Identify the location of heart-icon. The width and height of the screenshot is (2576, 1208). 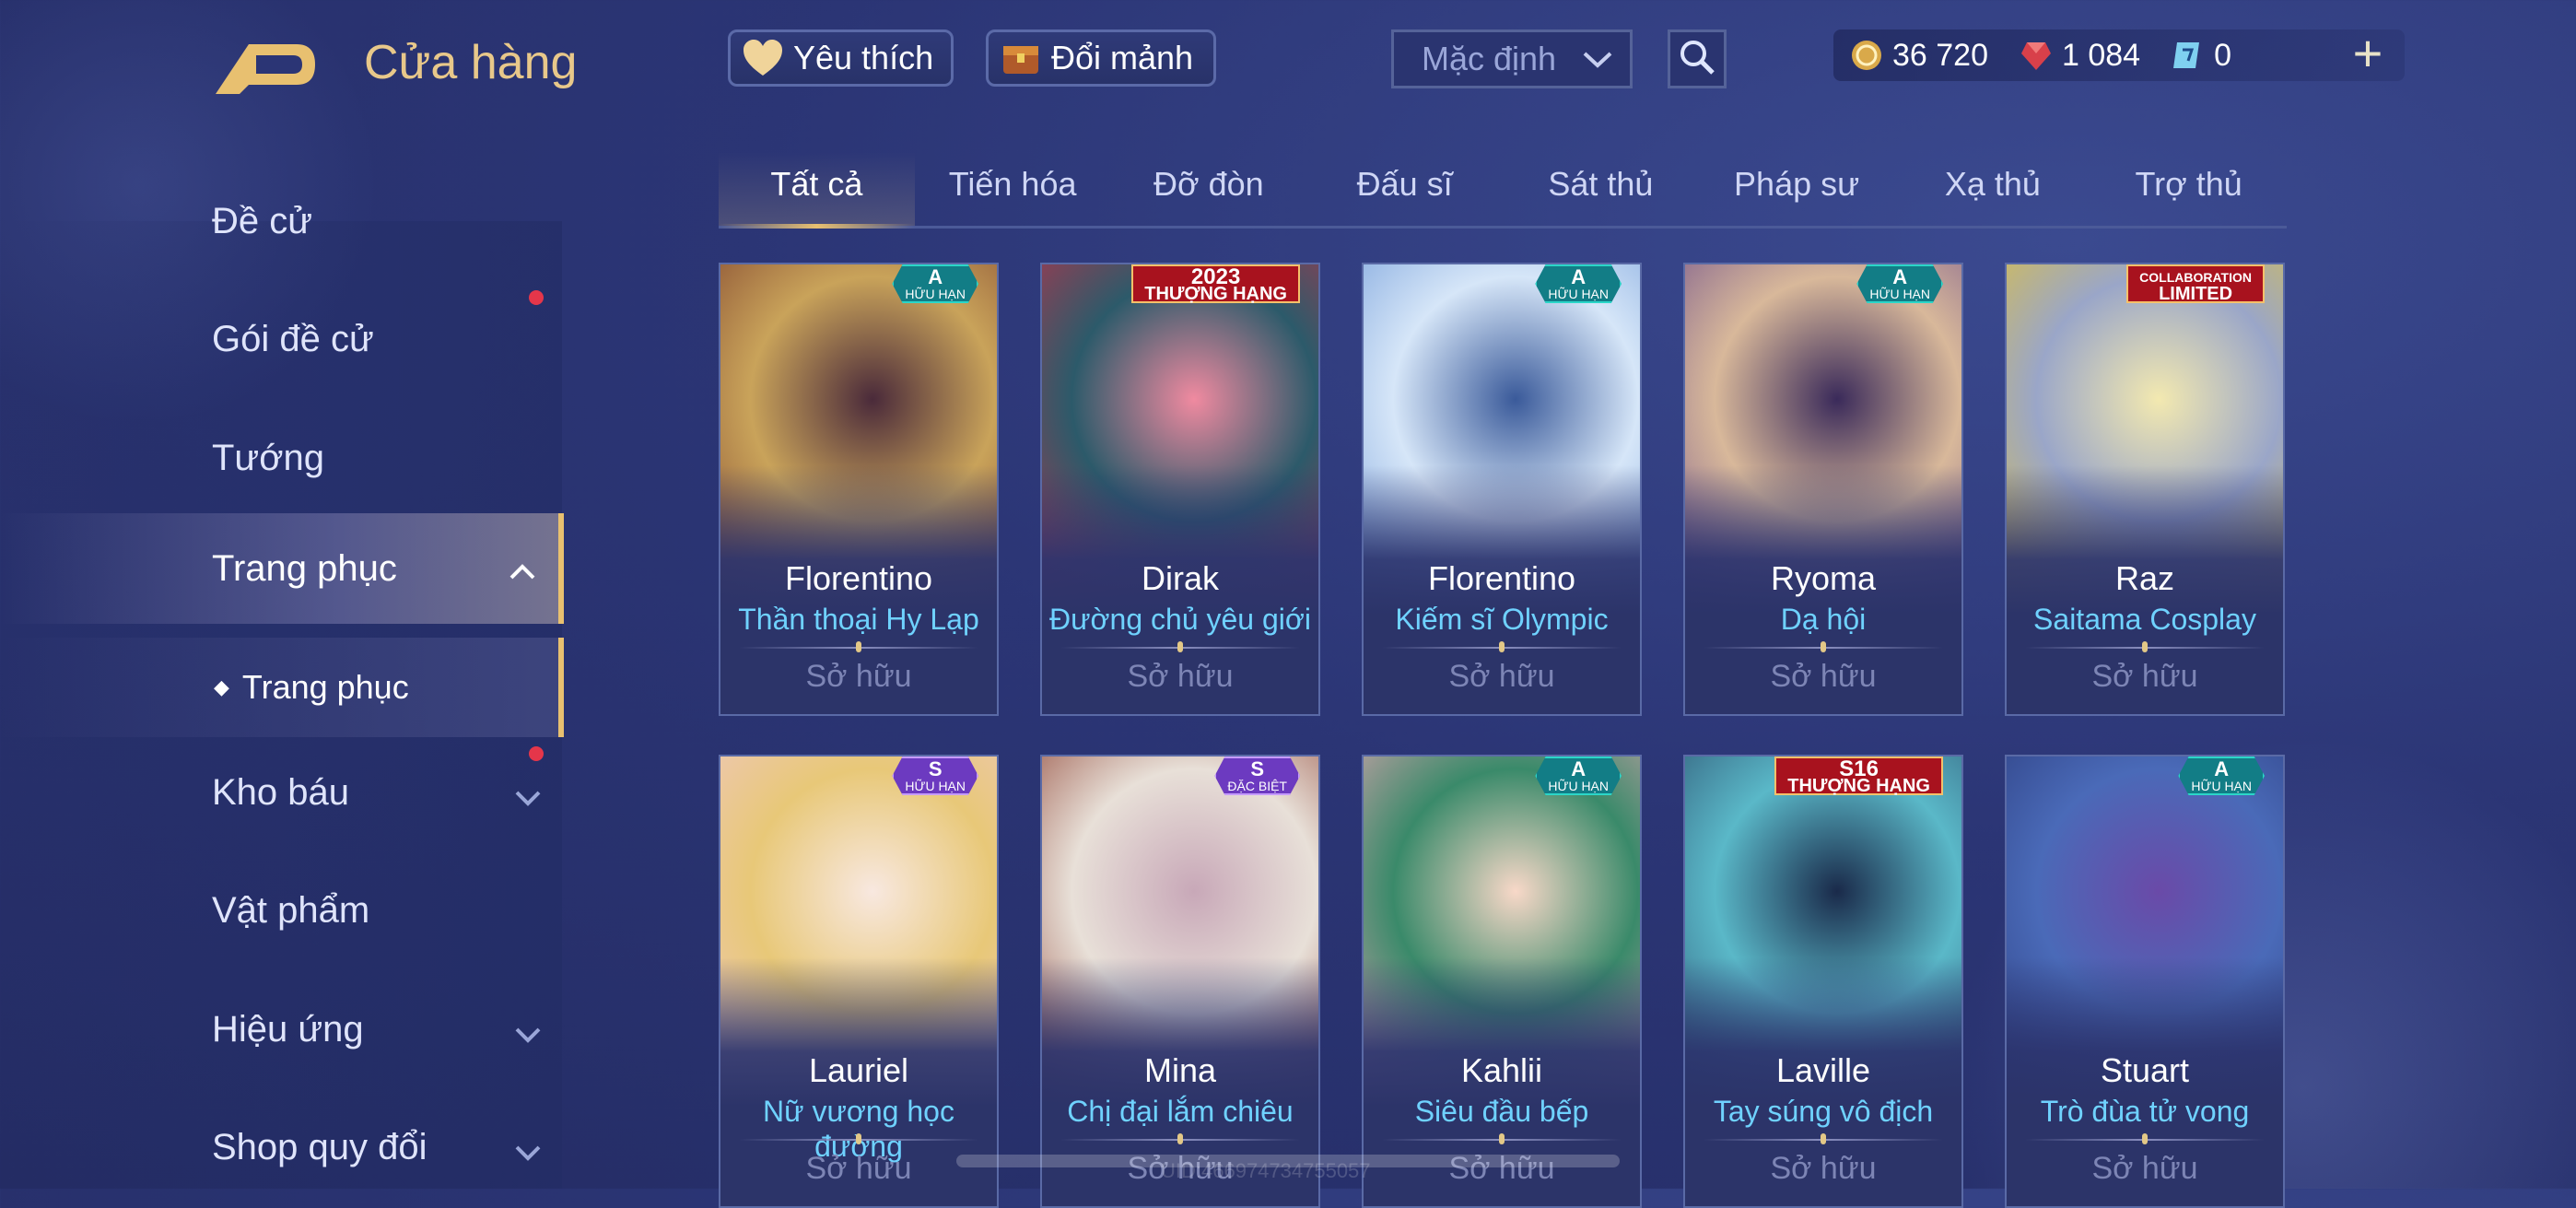
(763, 58).